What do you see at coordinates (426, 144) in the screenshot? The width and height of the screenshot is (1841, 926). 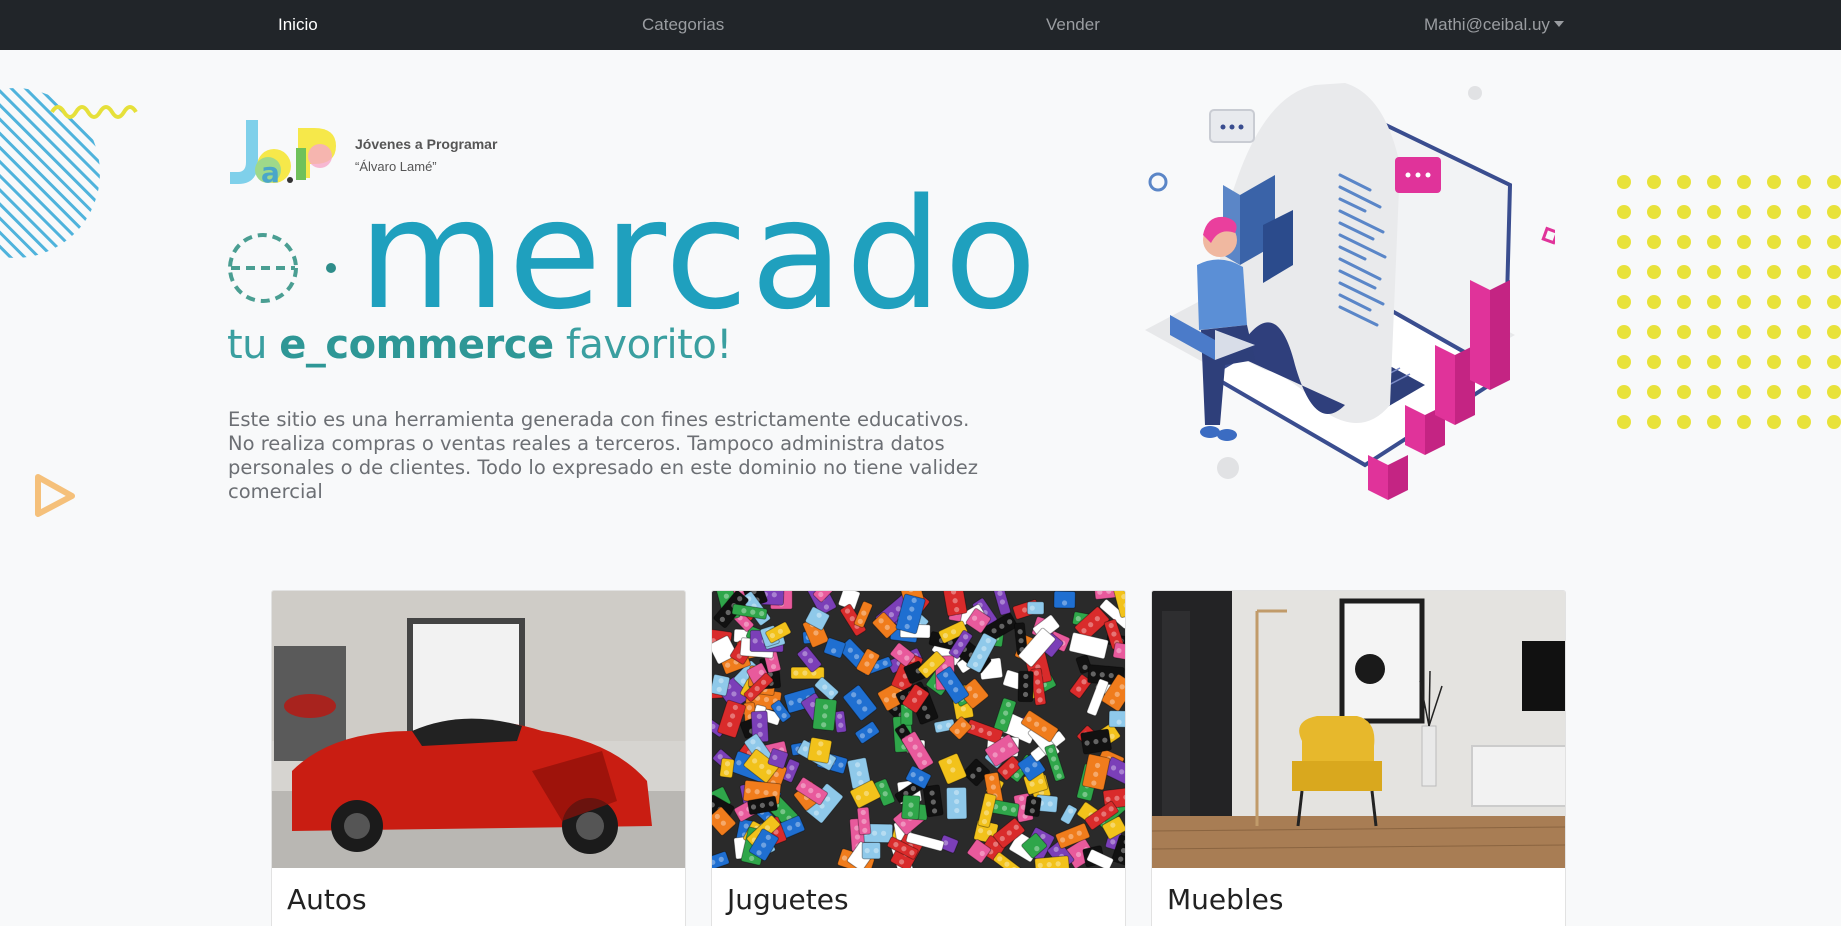 I see `org-name: Jóvenes a Programar` at bounding box center [426, 144].